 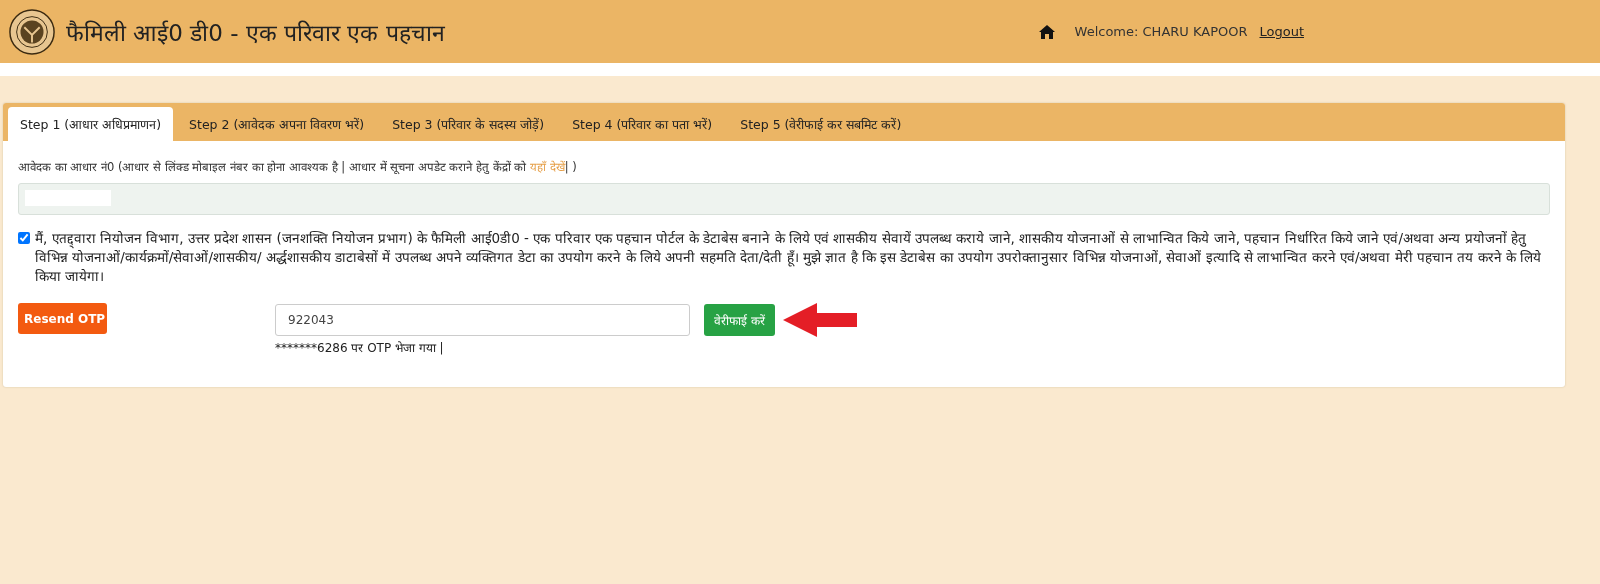 I want to click on arrow-icon, so click(x=819, y=320).